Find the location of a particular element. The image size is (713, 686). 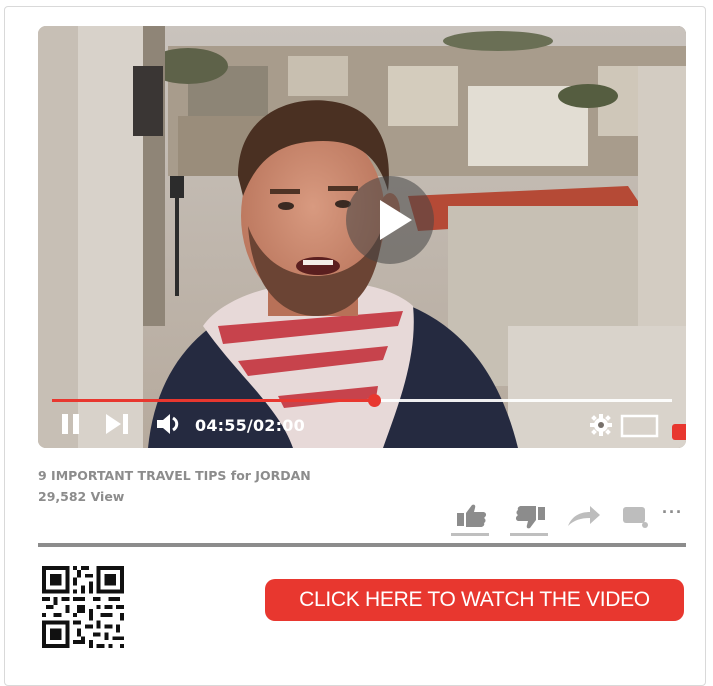

pause-icon is located at coordinates (71, 424).